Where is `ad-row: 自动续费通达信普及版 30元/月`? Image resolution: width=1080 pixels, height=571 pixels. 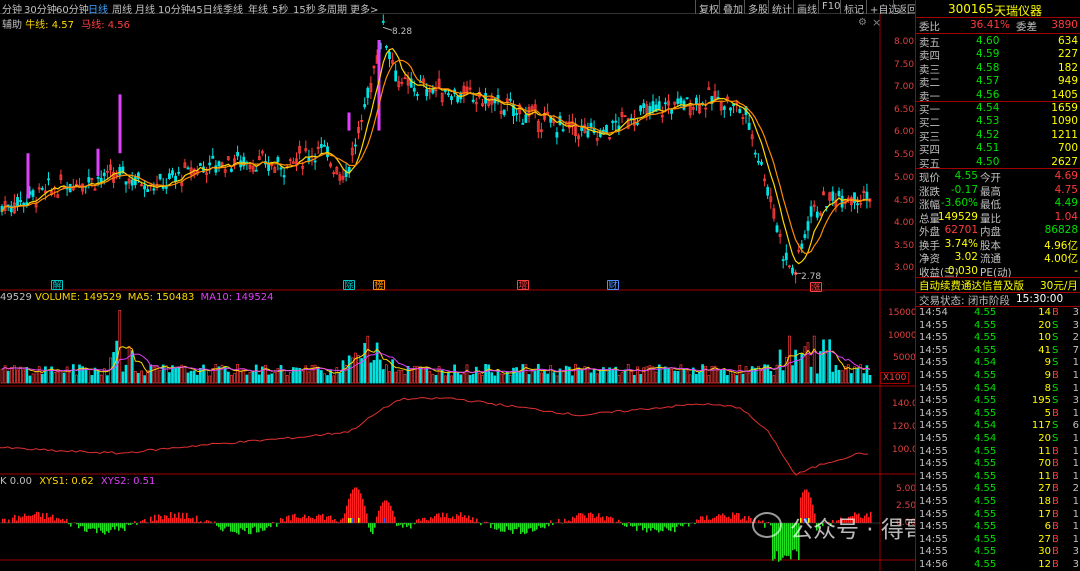
ad-row: 自动续费通达信普及版 30元/月 is located at coordinates (998, 284).